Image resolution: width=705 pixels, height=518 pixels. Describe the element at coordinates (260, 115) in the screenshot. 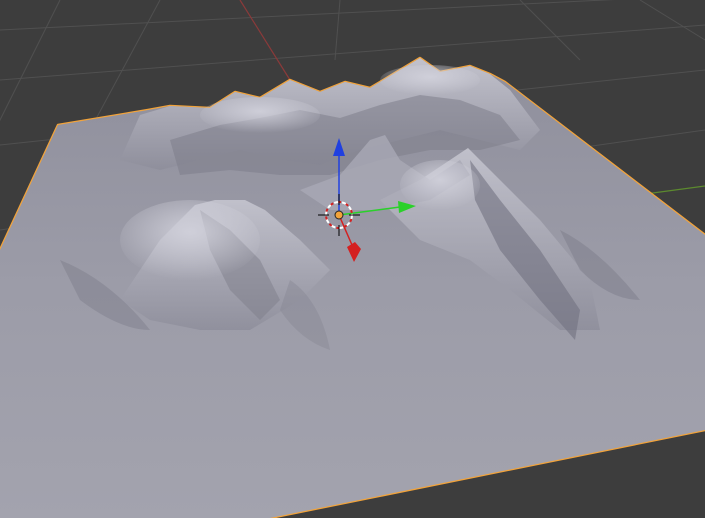

I see `highlight-back` at that location.